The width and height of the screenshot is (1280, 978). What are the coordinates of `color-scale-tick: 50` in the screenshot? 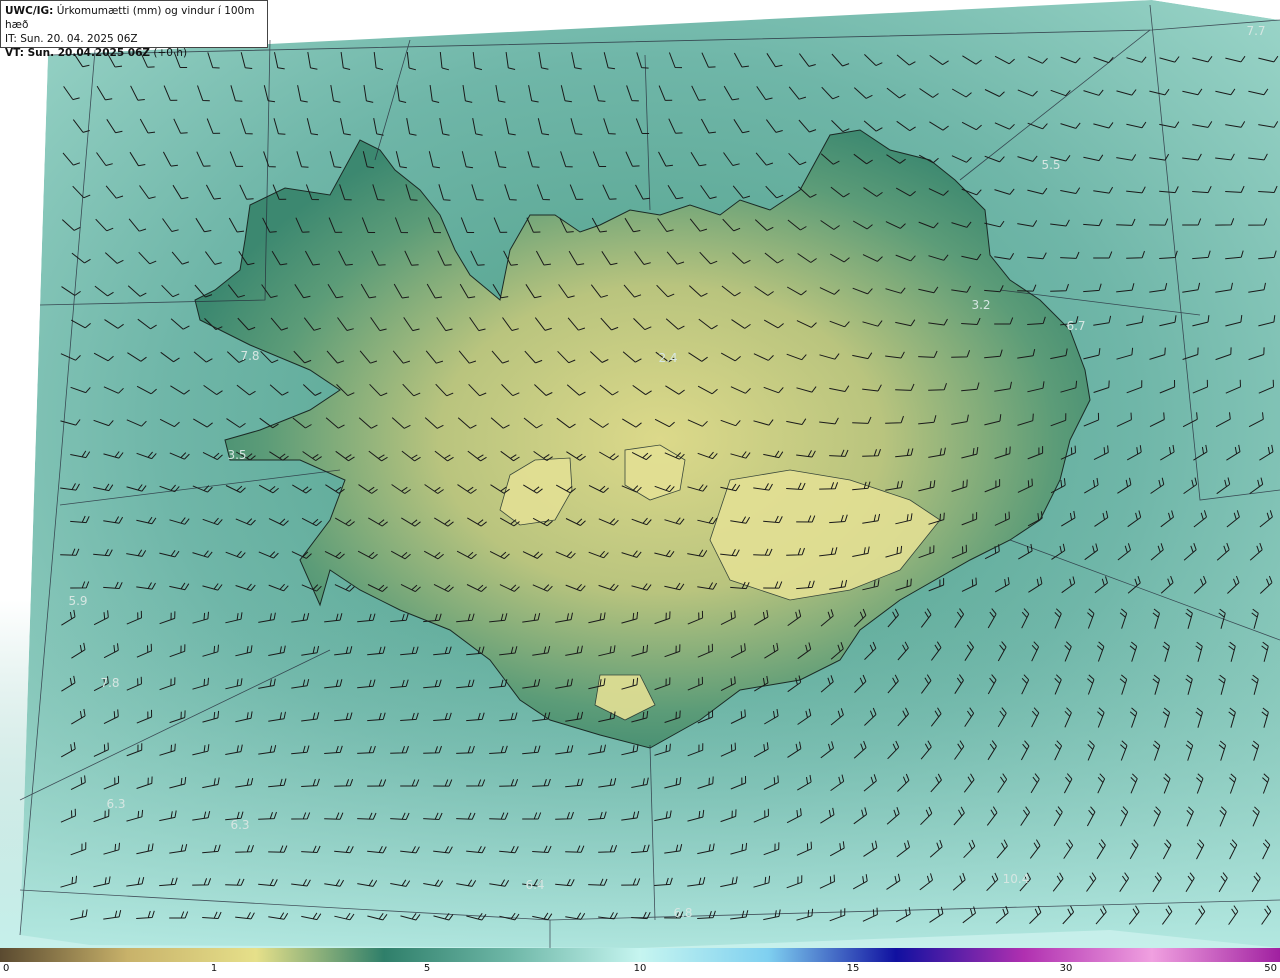 It's located at (1270, 968).